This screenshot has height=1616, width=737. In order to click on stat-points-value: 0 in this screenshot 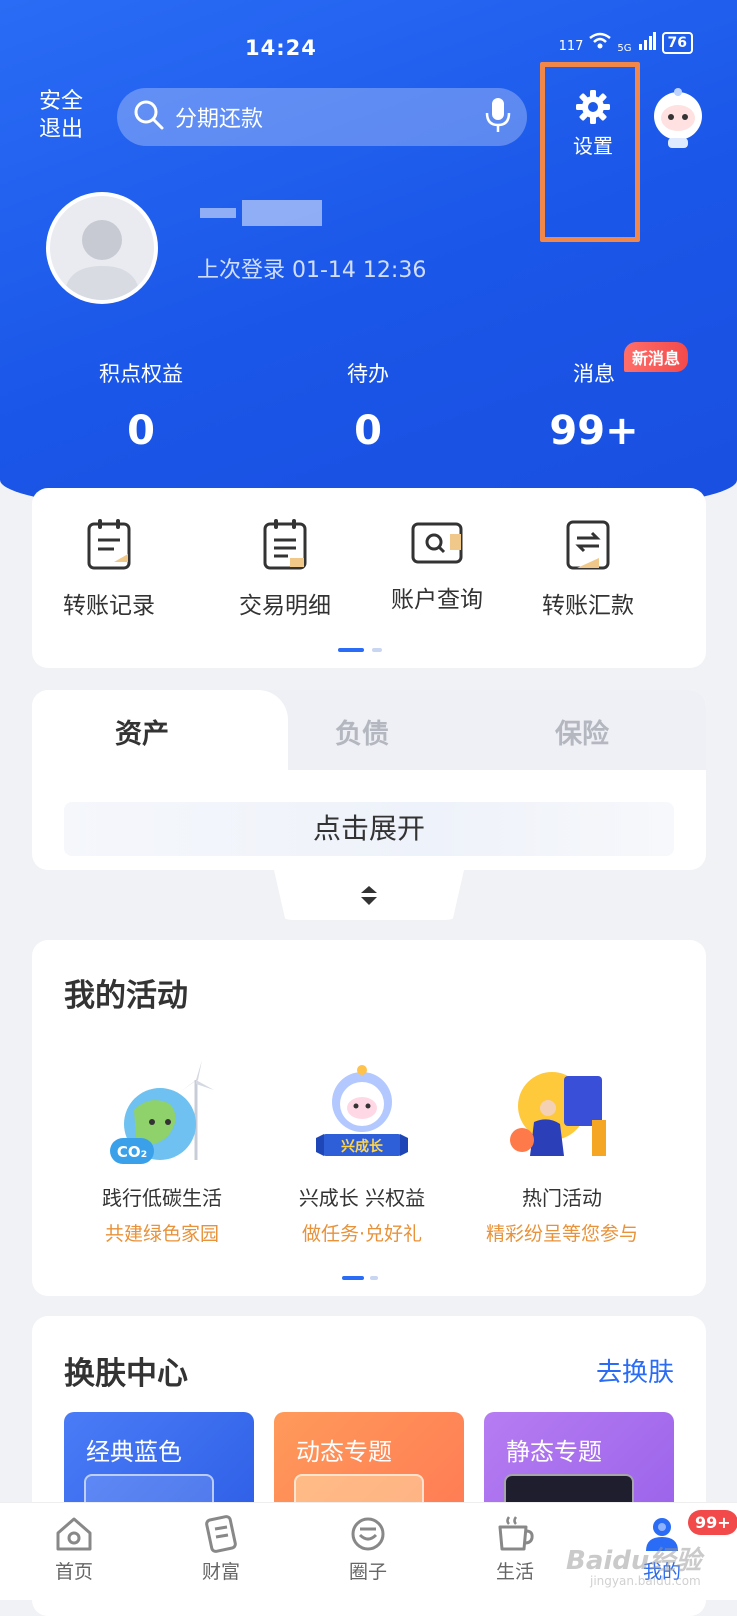, I will do `click(141, 431)`.